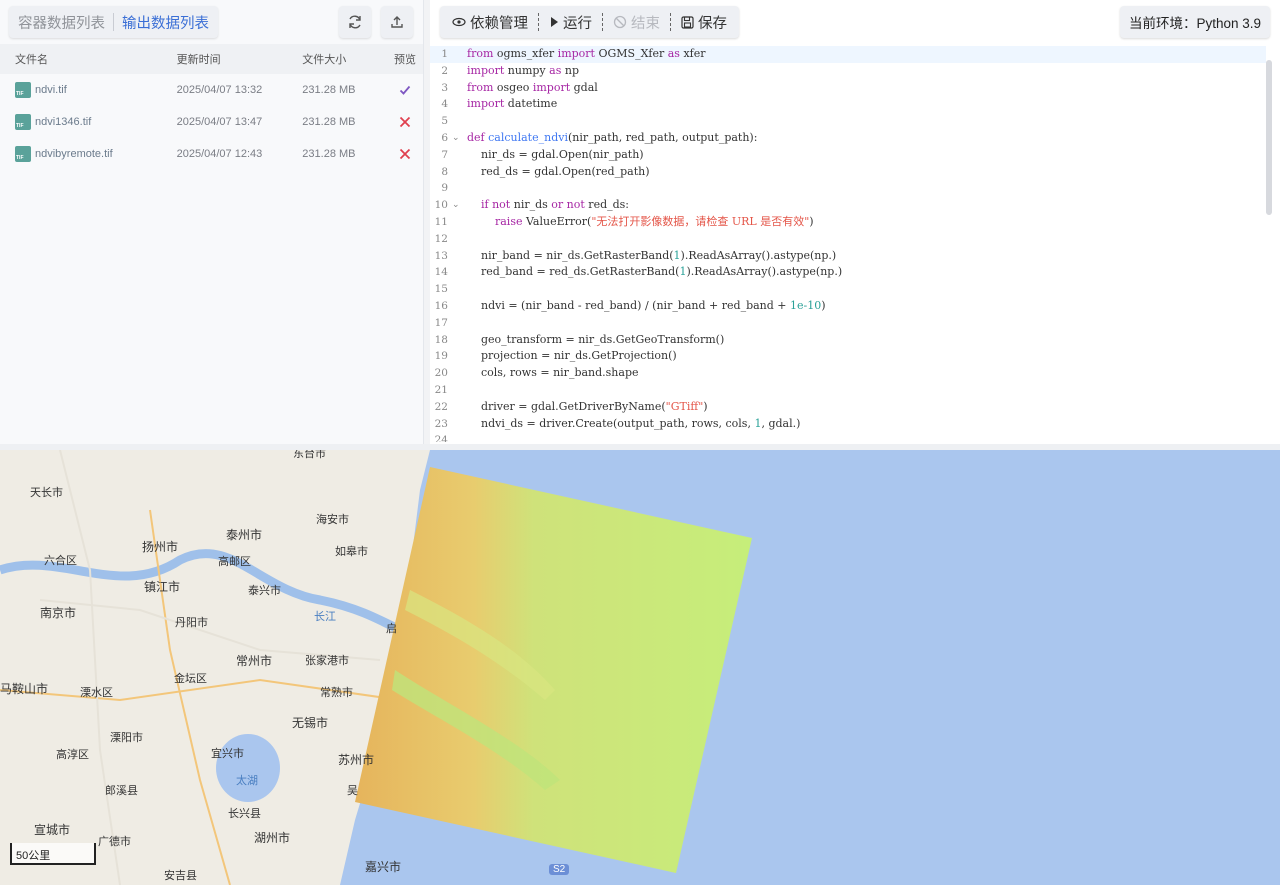 Image resolution: width=1280 pixels, height=885 pixels. What do you see at coordinates (572, 356) in the screenshot?
I see `code-text: projection = nir_ds.GetProjection()` at bounding box center [572, 356].